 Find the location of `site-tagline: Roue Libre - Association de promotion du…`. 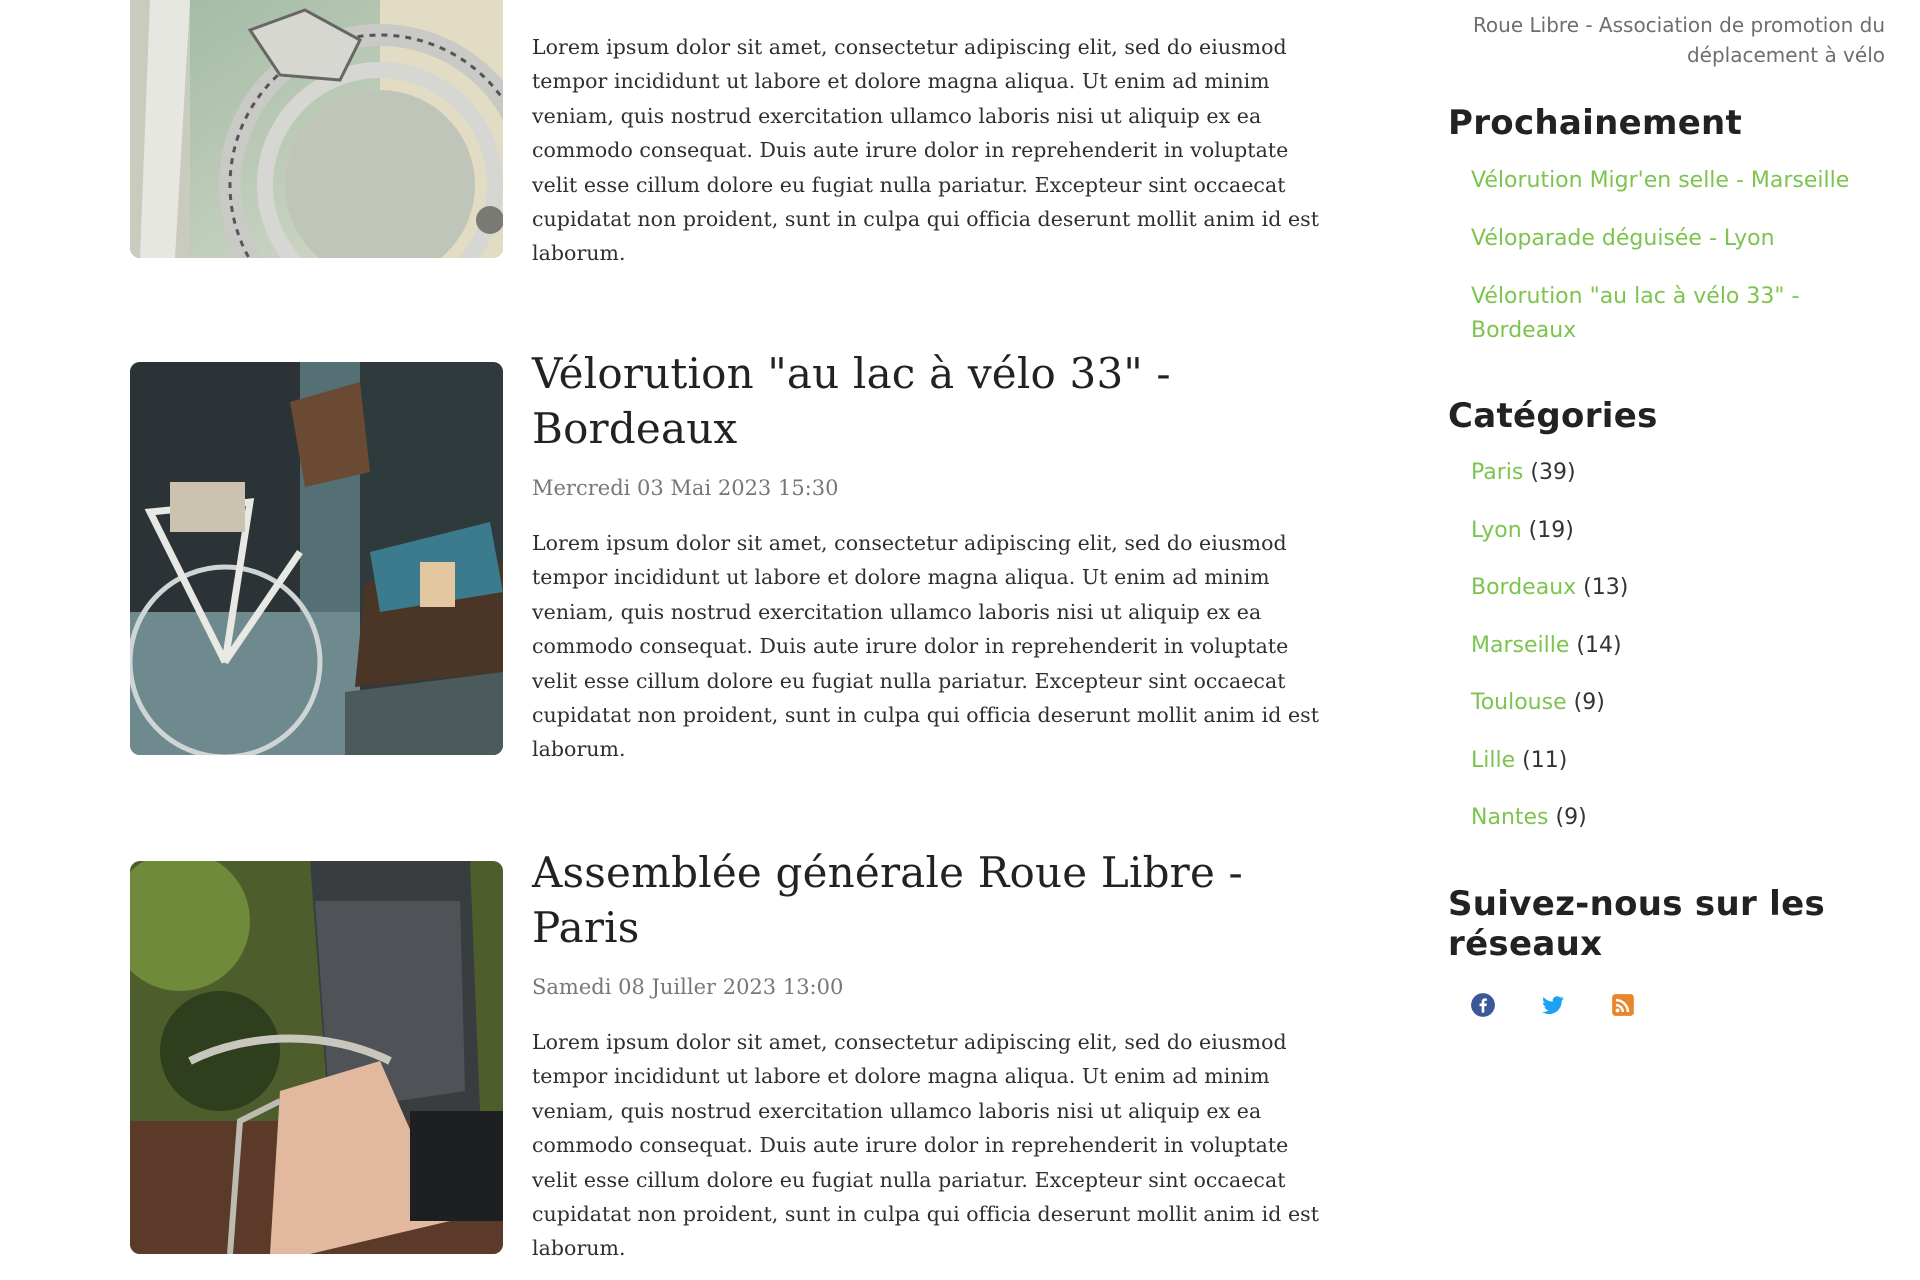

site-tagline: Roue Libre - Association de promotion du… is located at coordinates (1678, 40).